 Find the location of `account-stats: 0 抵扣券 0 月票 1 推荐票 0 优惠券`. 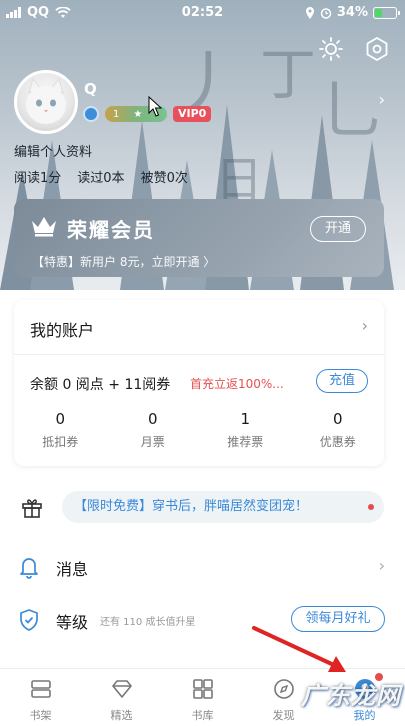

account-stats: 0 抵扣券 0 月票 1 推荐票 0 优惠券 is located at coordinates (199, 430).